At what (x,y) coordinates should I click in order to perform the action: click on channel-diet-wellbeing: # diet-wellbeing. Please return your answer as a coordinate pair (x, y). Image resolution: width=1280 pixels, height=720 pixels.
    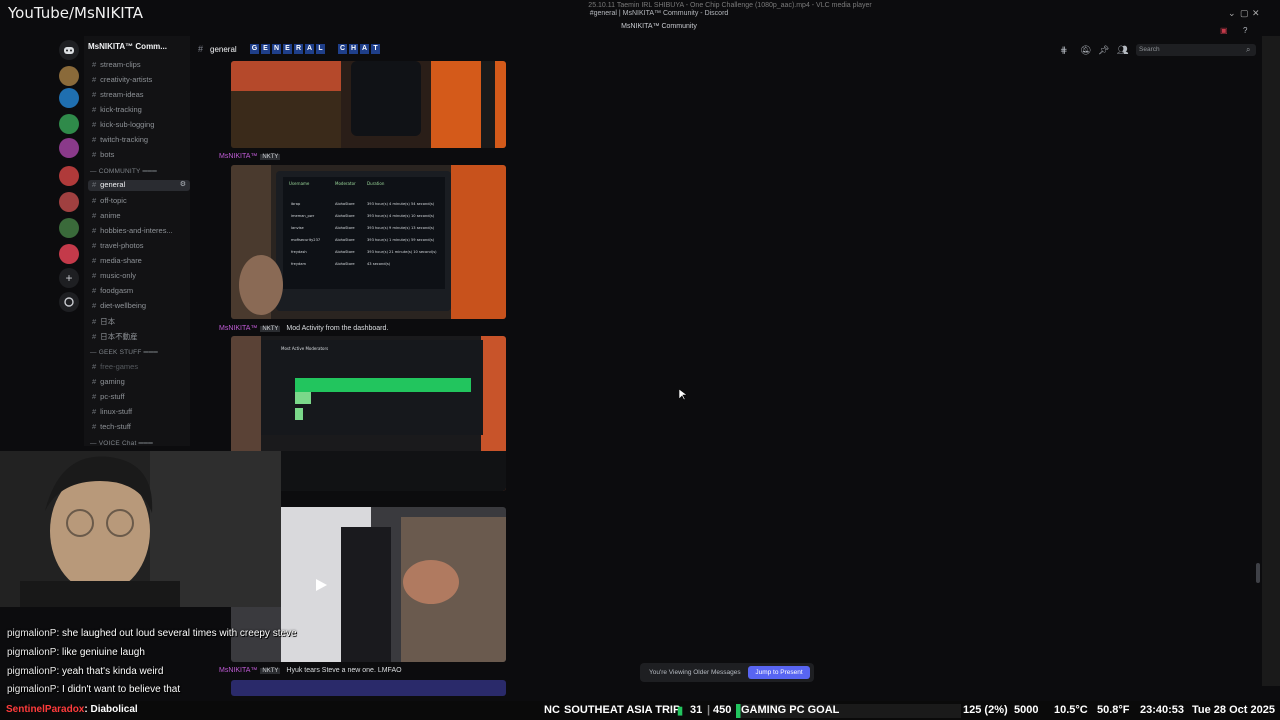
    Looking at the image, I should click on (119, 305).